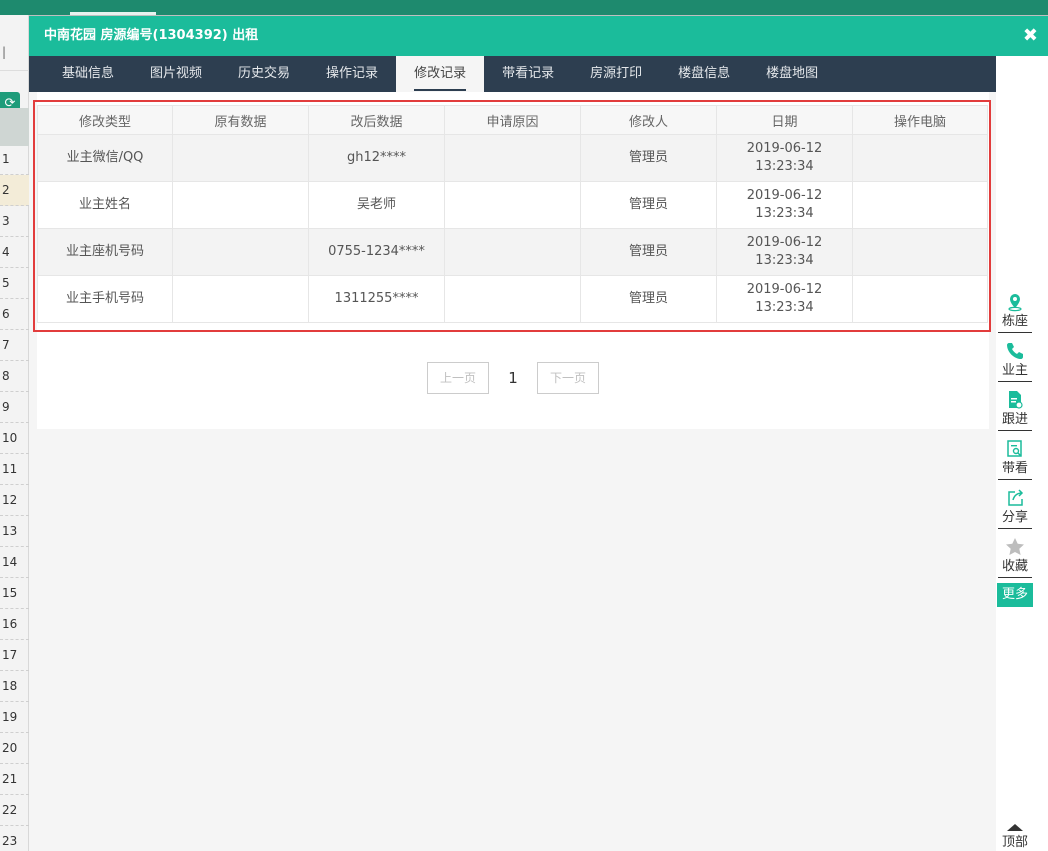 The image size is (1048, 851). I want to click on background-row-number: 2, so click(14, 190).